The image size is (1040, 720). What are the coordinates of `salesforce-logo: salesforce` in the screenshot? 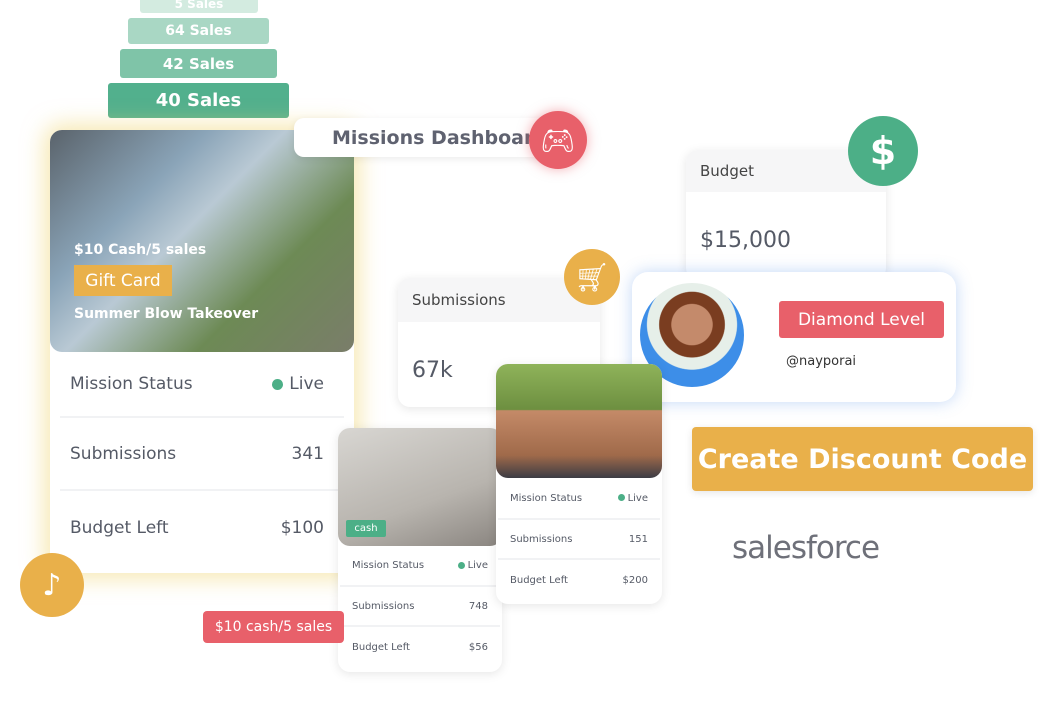 It's located at (806, 548).